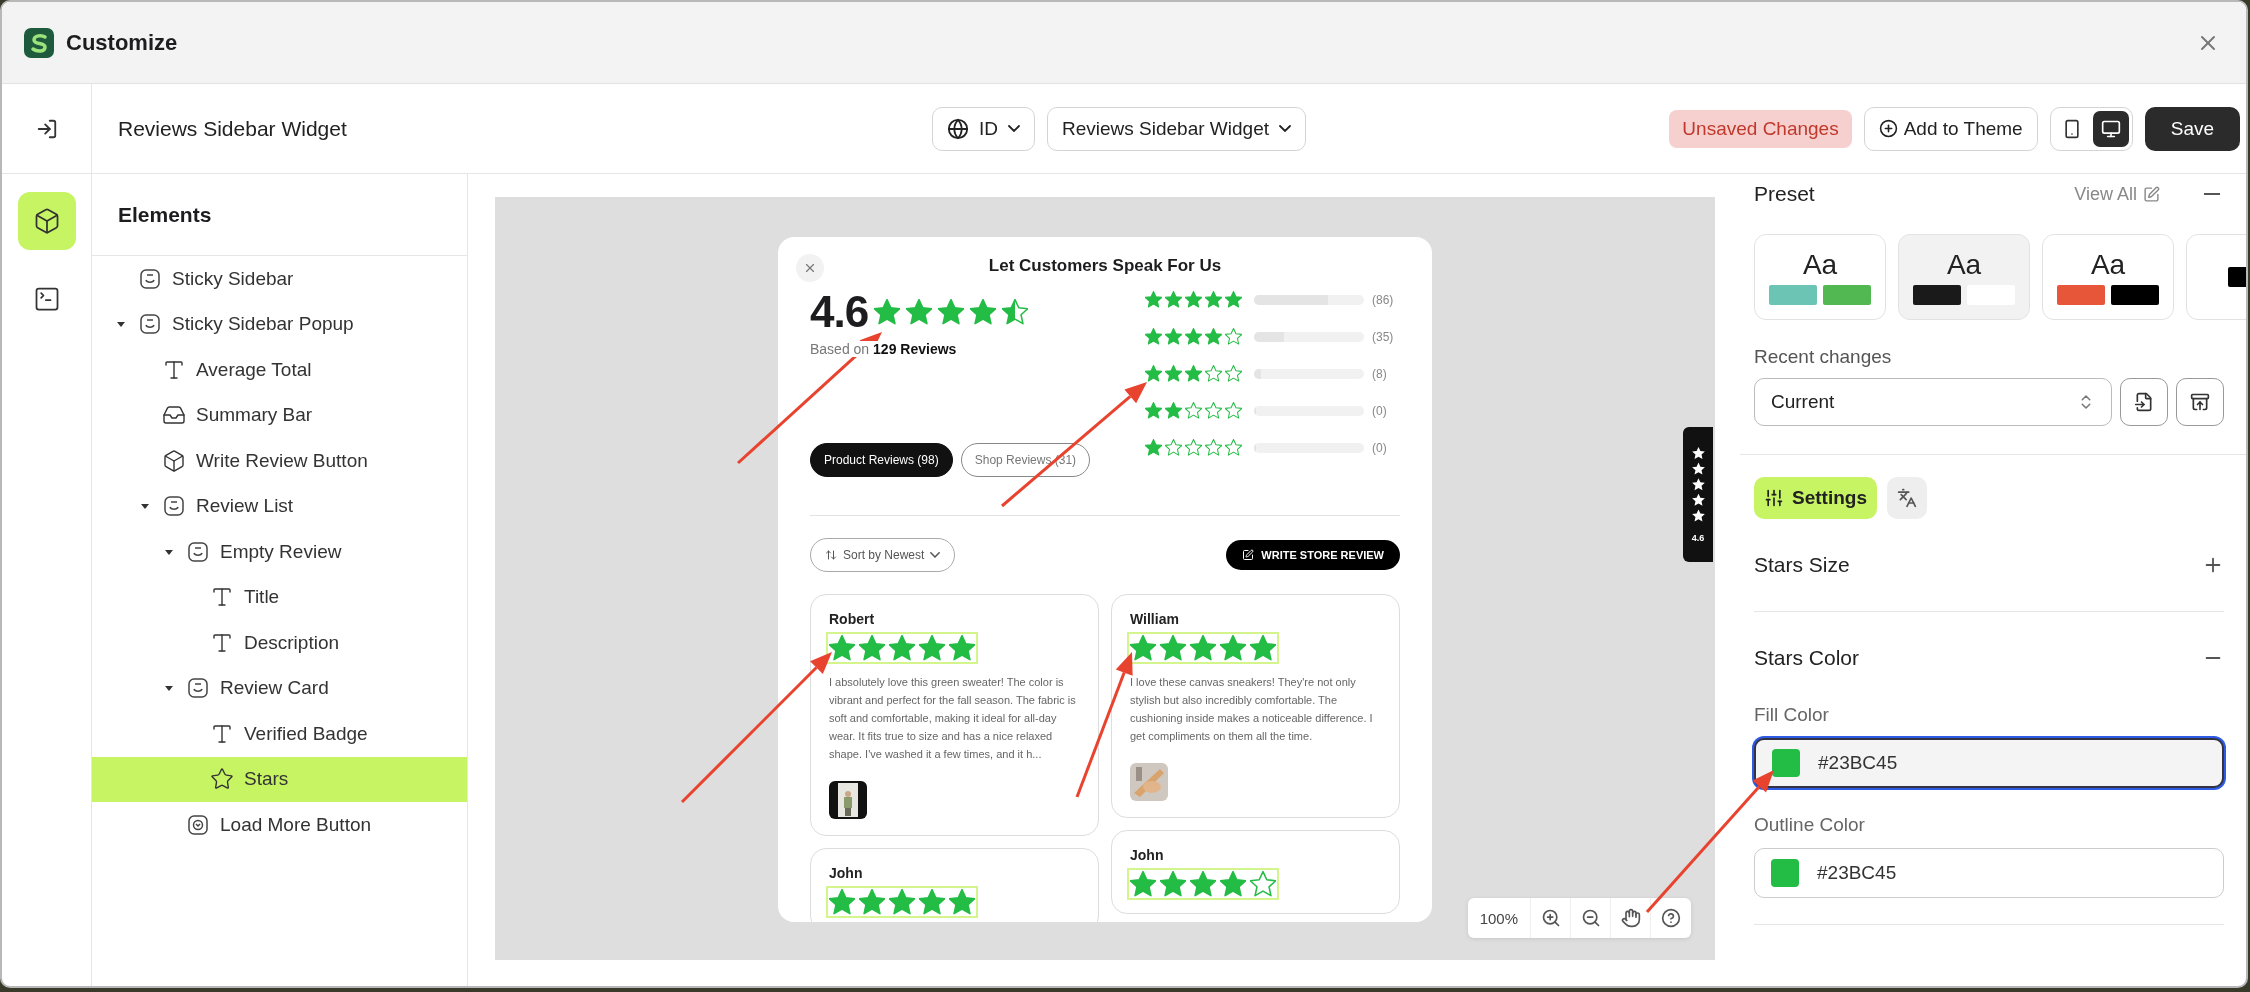  What do you see at coordinates (279, 825) in the screenshot?
I see `tree-item: Load More Button` at bounding box center [279, 825].